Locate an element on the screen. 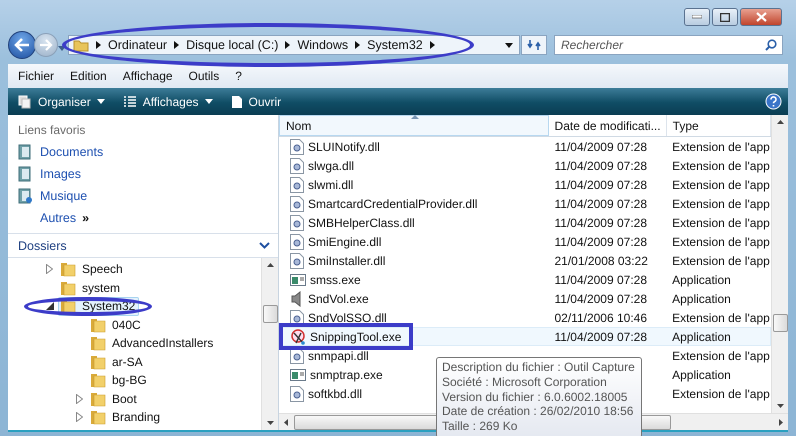 The image size is (796, 436). file-name: SnippingTool.exe is located at coordinates (356, 337).